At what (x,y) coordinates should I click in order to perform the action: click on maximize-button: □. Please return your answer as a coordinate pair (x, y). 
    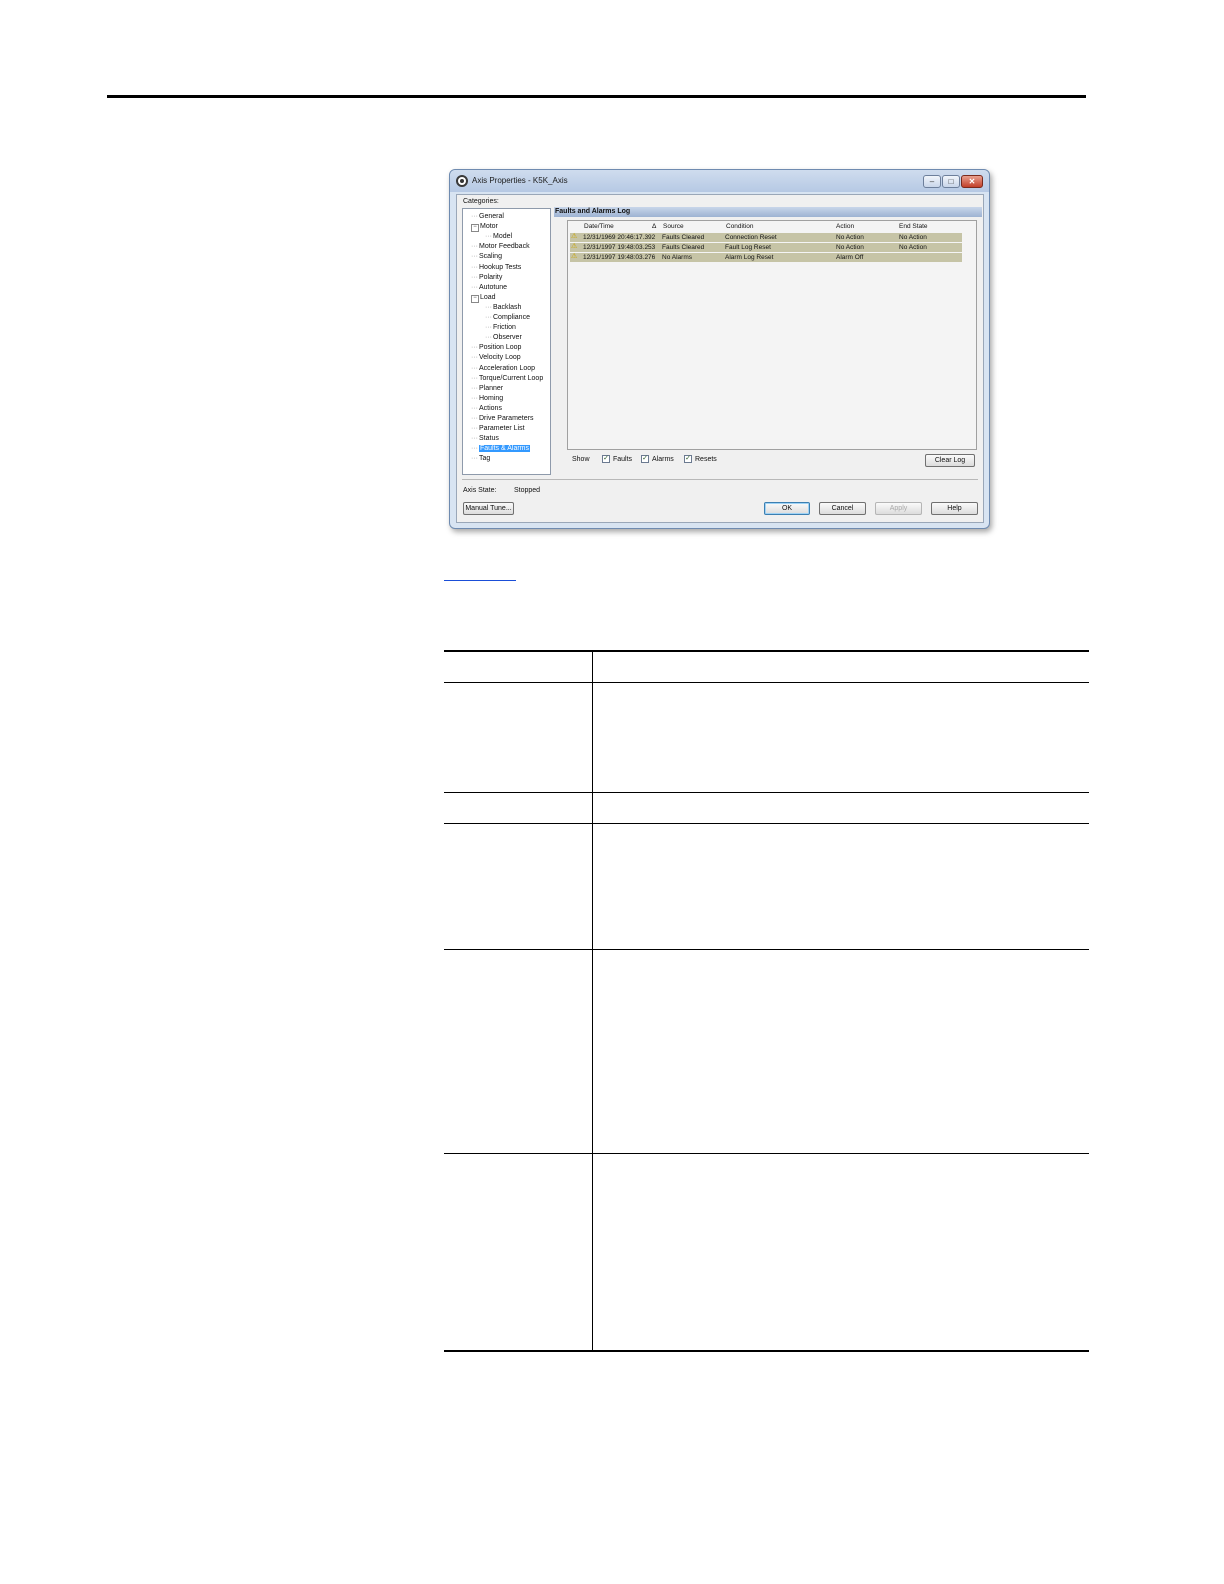
    Looking at the image, I should click on (951, 181).